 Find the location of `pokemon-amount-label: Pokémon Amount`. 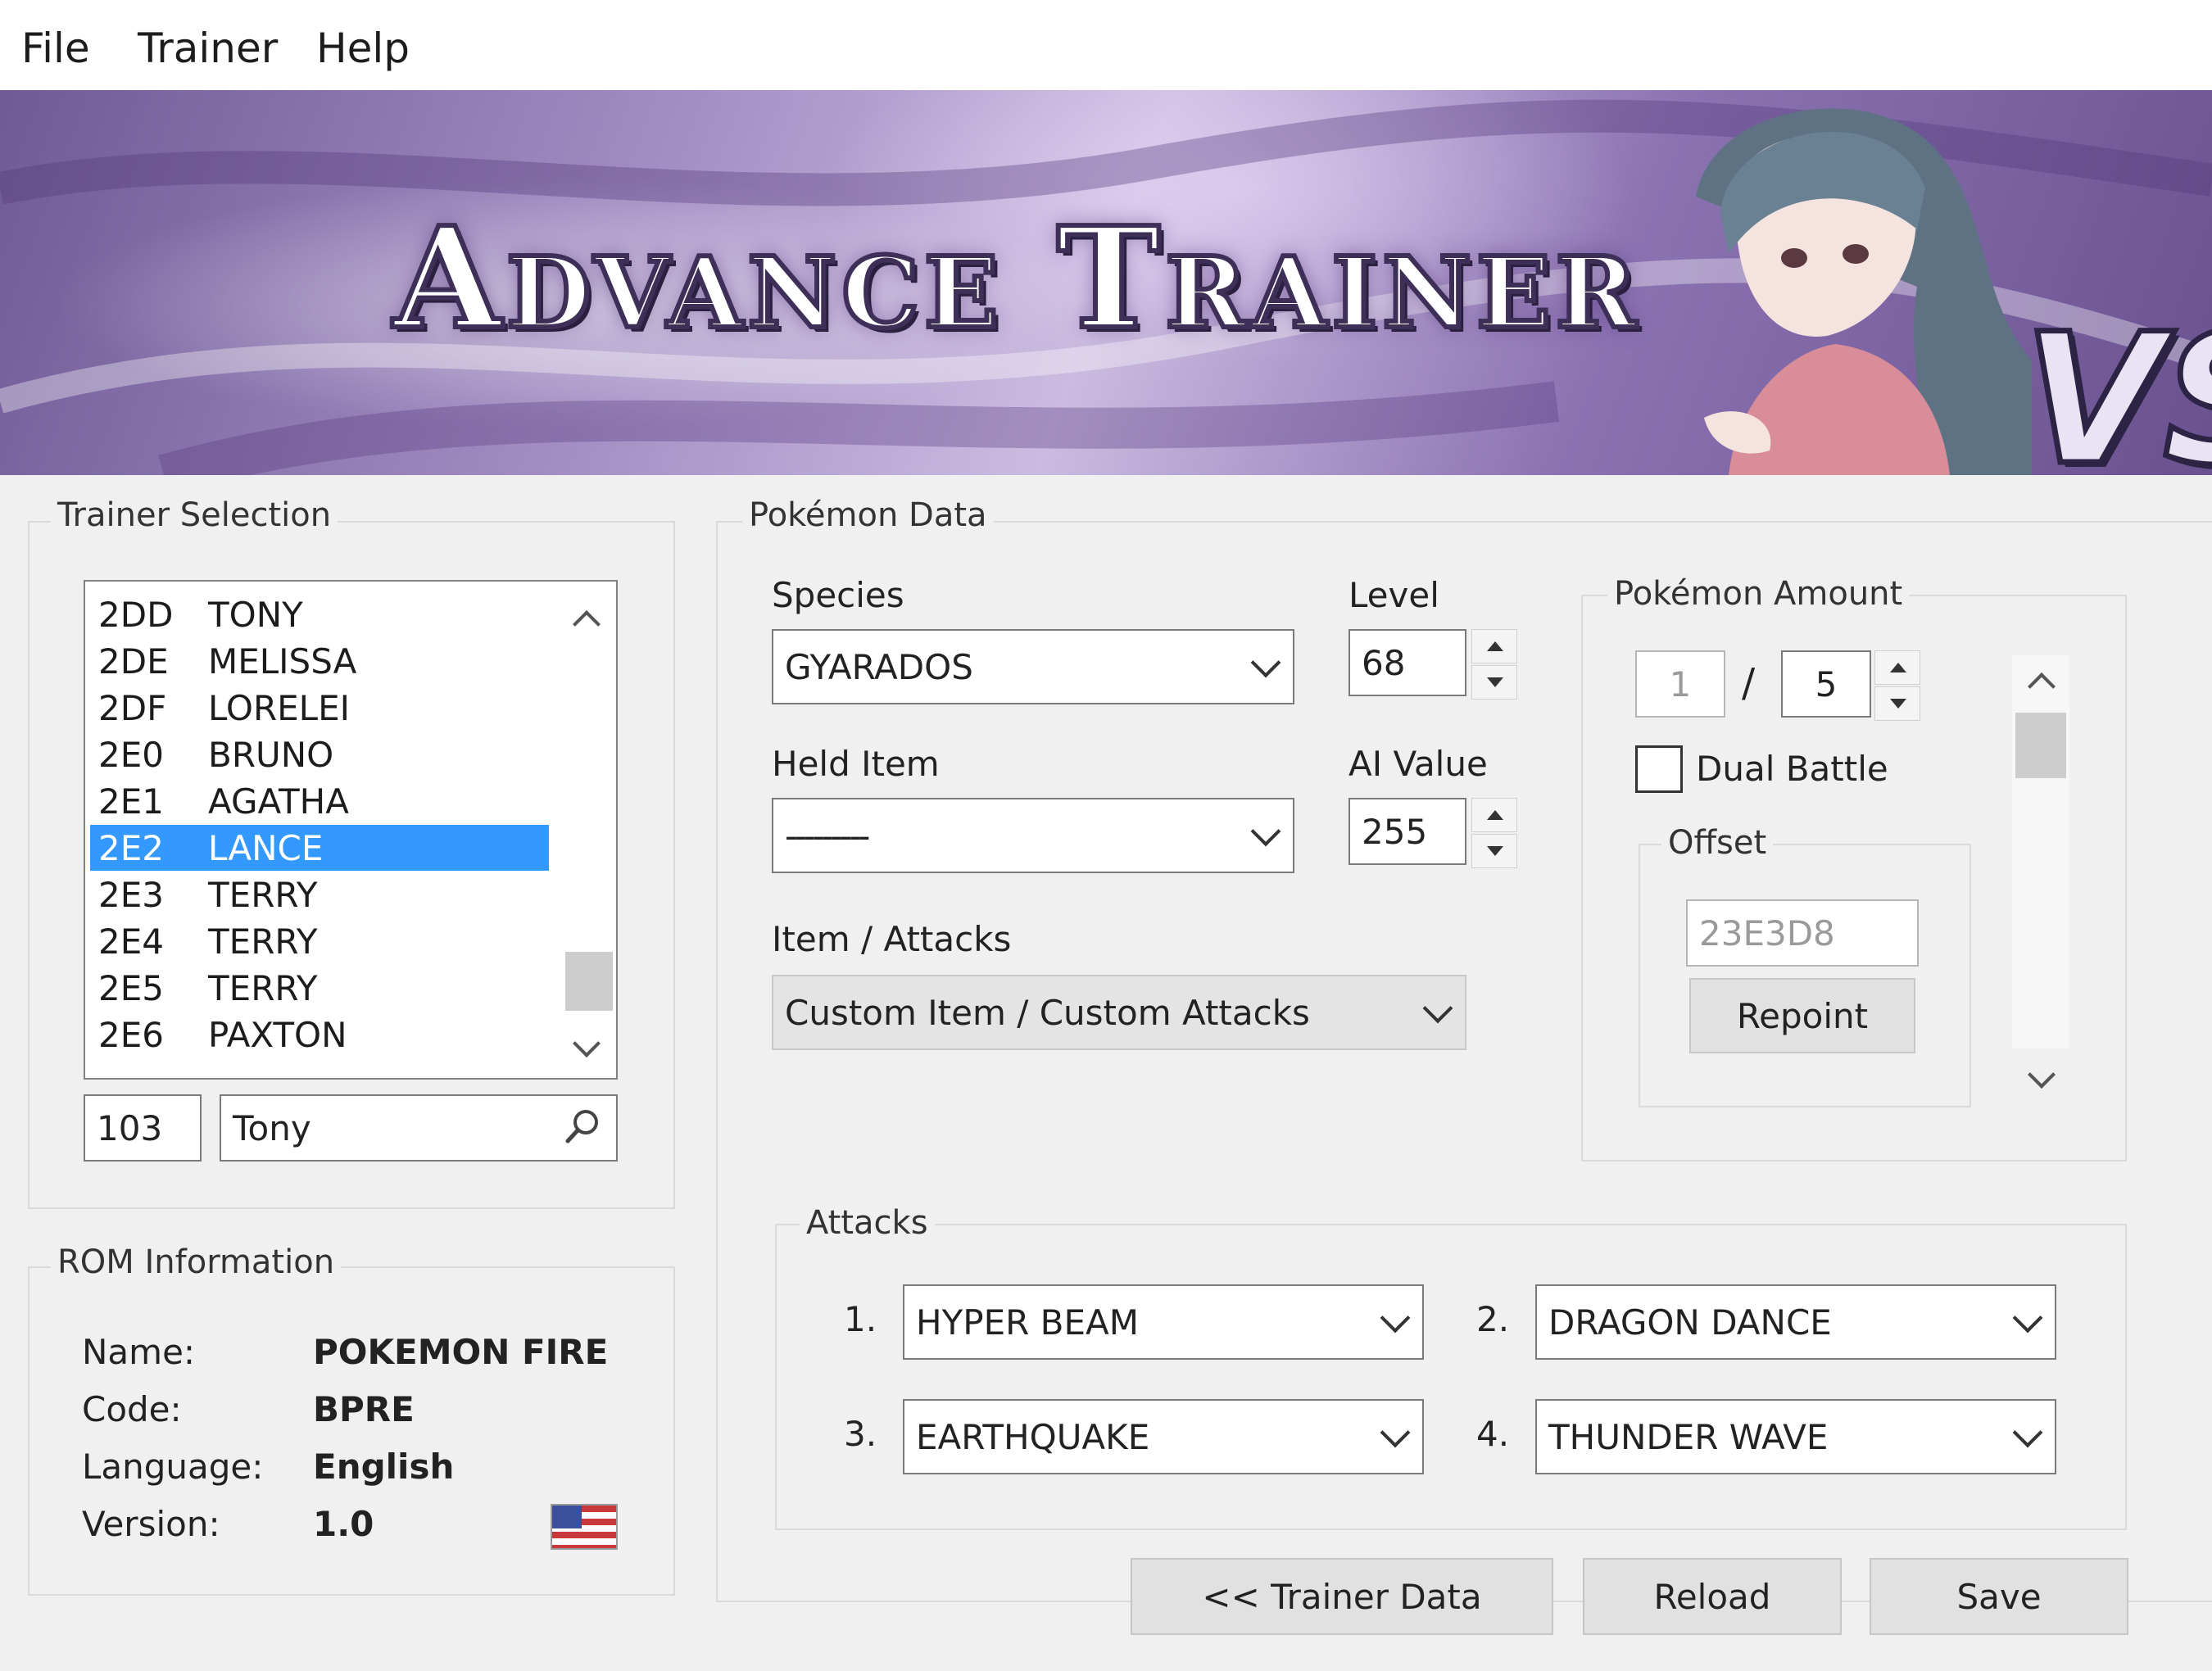

pokemon-amount-label: Pokémon Amount is located at coordinates (1758, 594).